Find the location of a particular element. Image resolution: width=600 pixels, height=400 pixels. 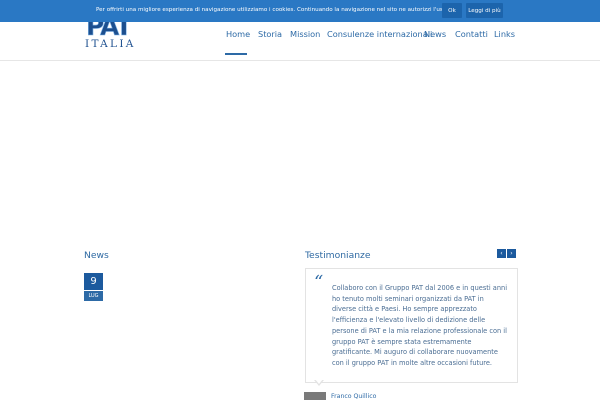

cookie-ok-button: Ok is located at coordinates (452, 10).